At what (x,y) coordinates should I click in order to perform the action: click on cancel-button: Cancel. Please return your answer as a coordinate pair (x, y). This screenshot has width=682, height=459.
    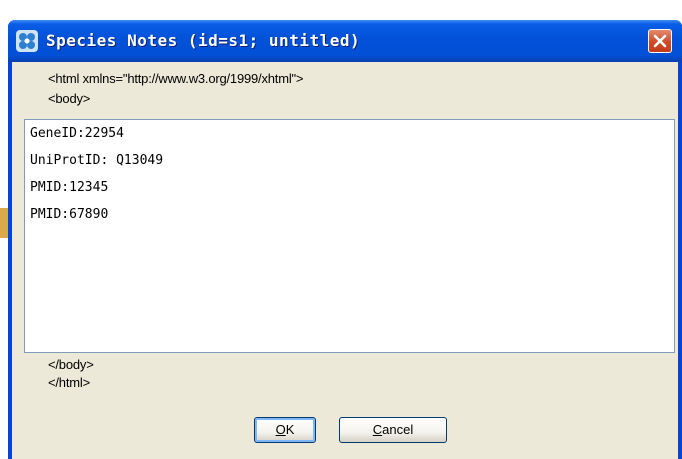
    Looking at the image, I should click on (393, 430).